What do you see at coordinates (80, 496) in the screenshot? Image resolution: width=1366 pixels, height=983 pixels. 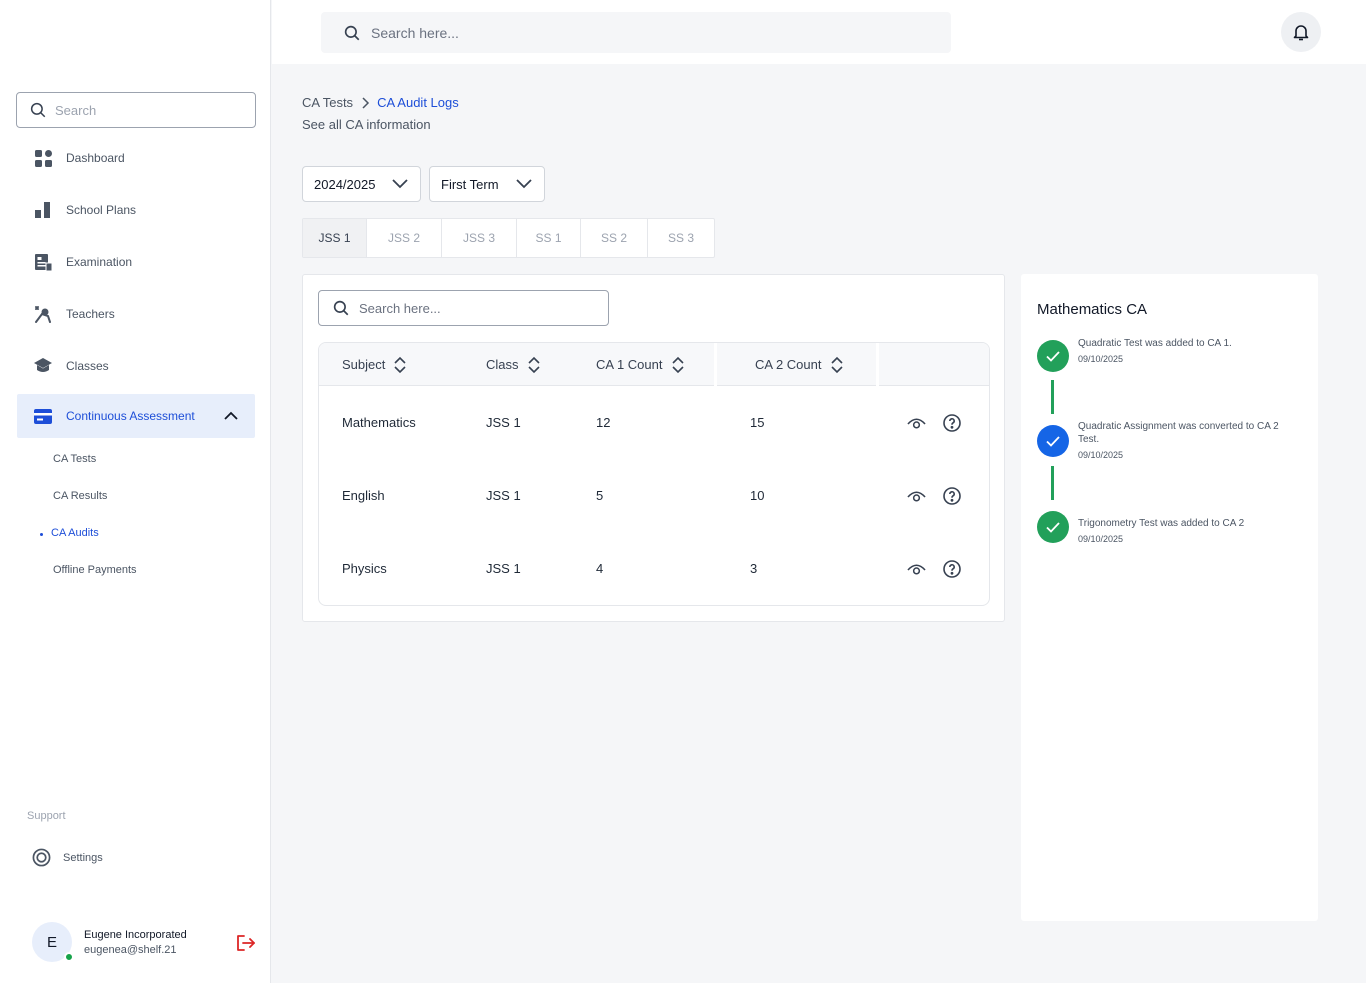 I see `submenu-item-ca-results: CA Results` at bounding box center [80, 496].